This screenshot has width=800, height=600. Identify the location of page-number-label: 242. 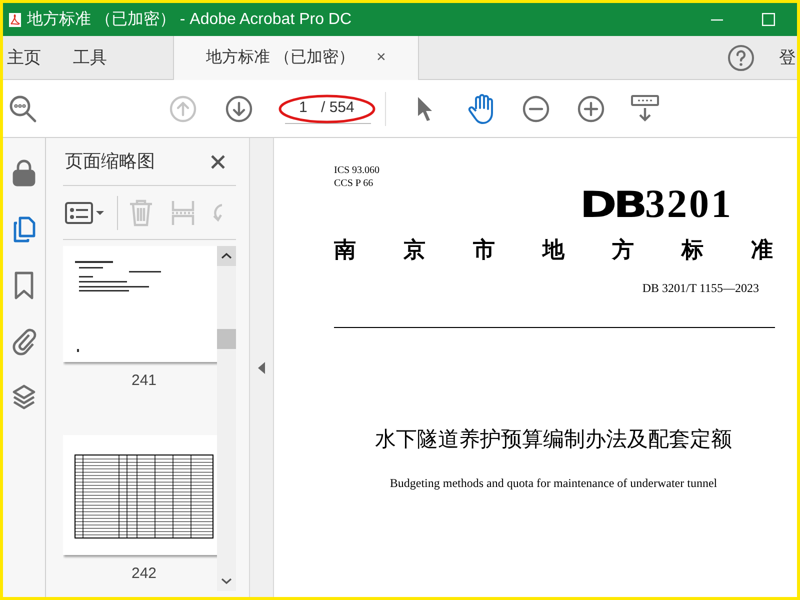
(144, 574).